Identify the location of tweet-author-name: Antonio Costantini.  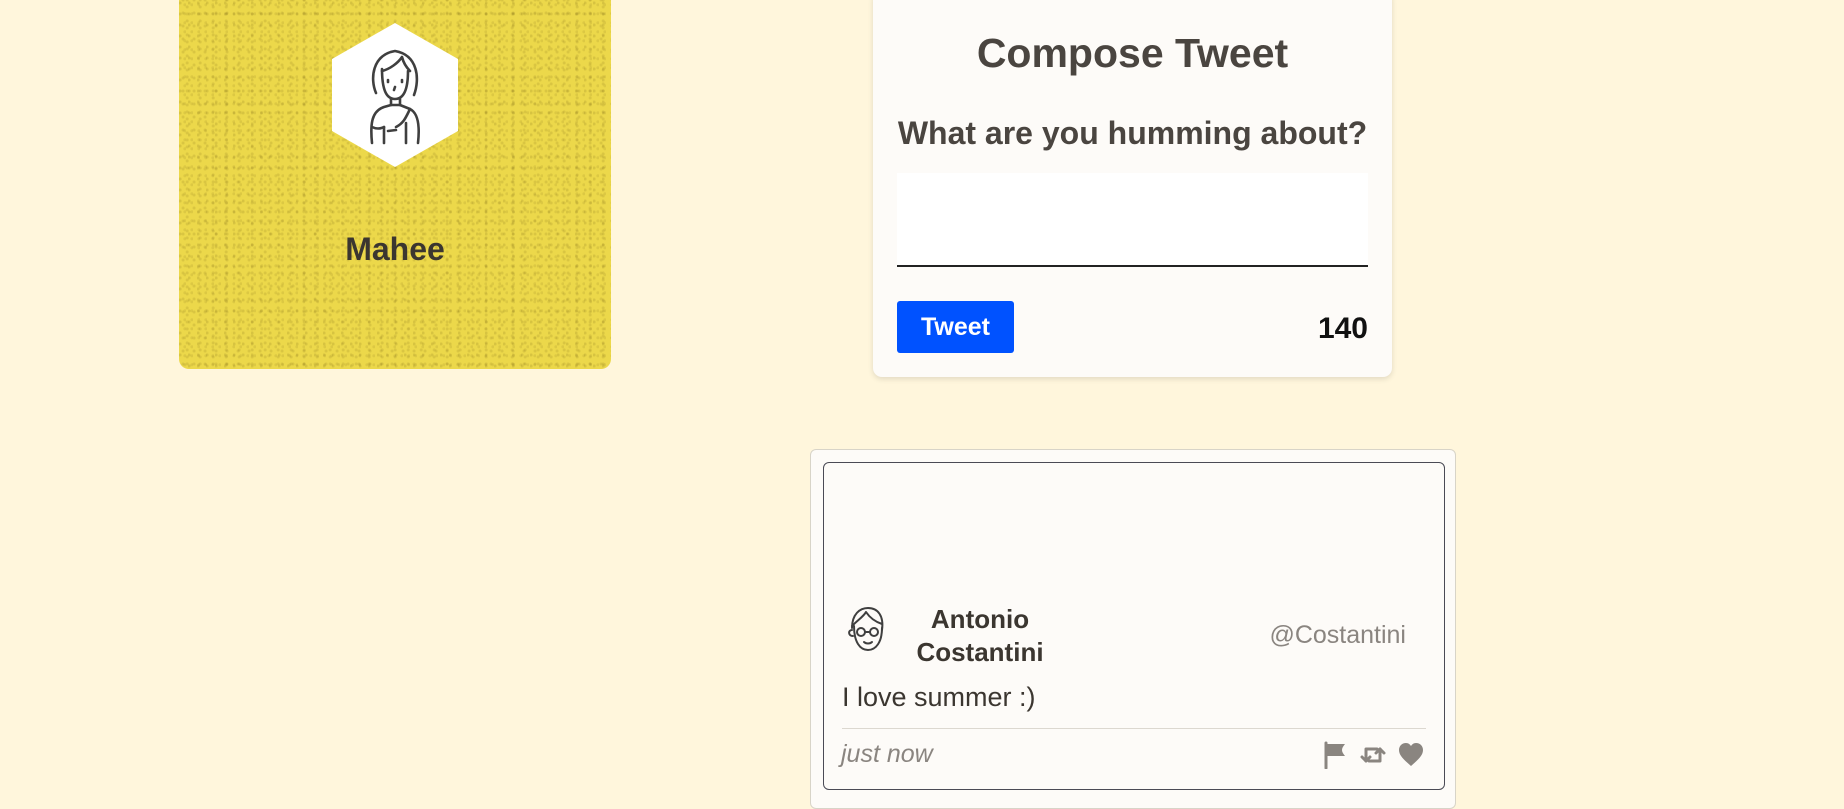
(980, 635).